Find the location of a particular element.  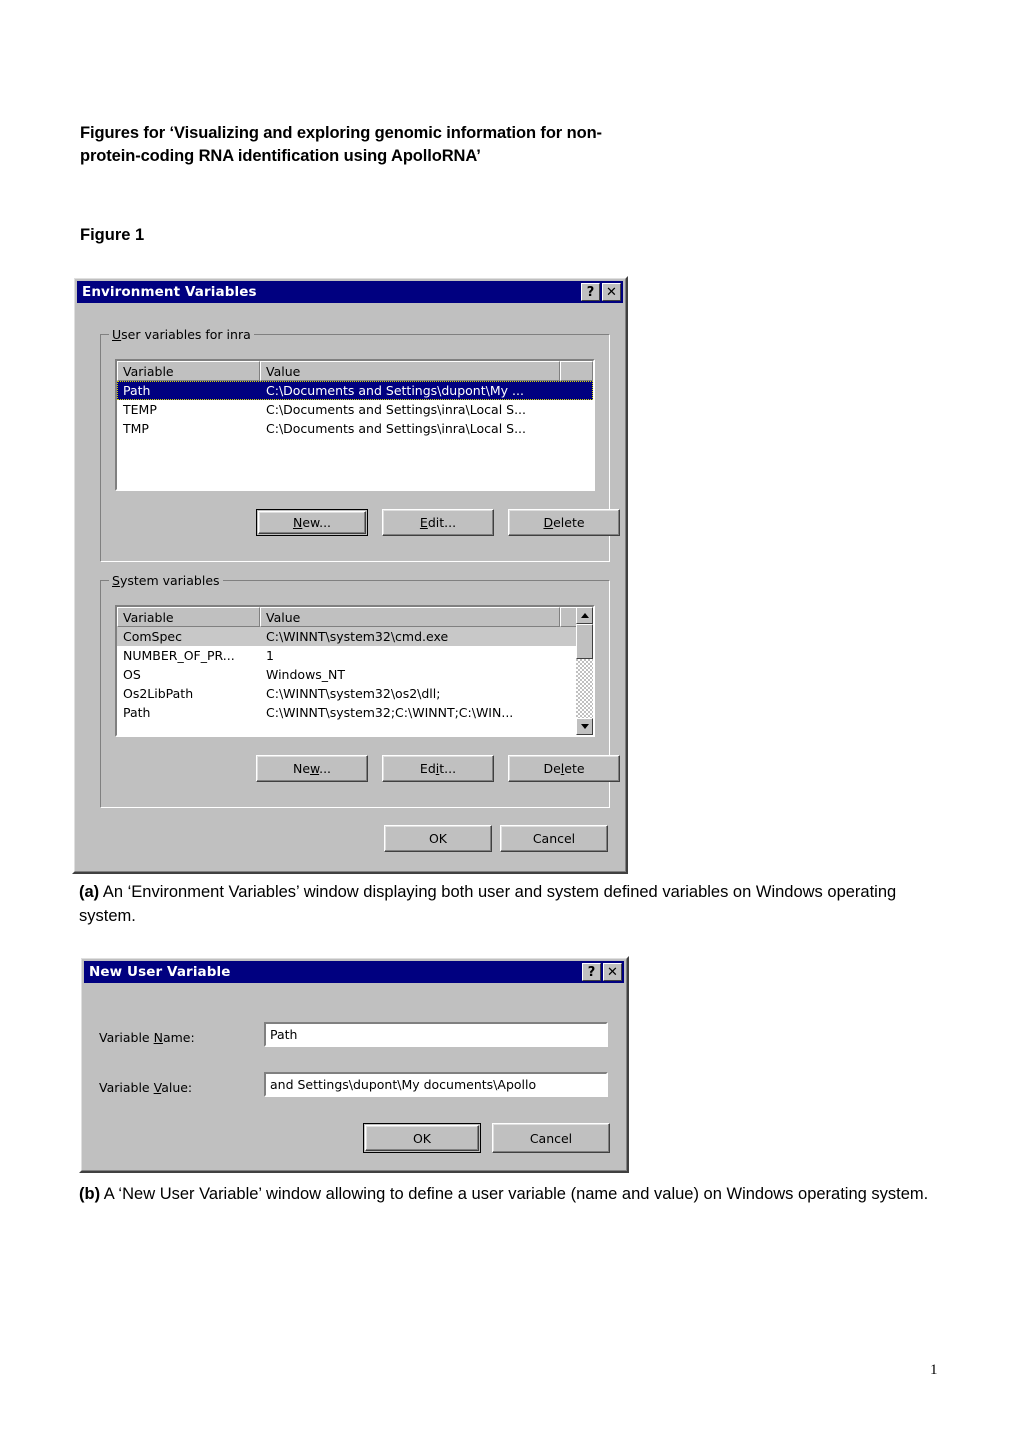

user-variables-legend: User variables for inra is located at coordinates (181, 334).